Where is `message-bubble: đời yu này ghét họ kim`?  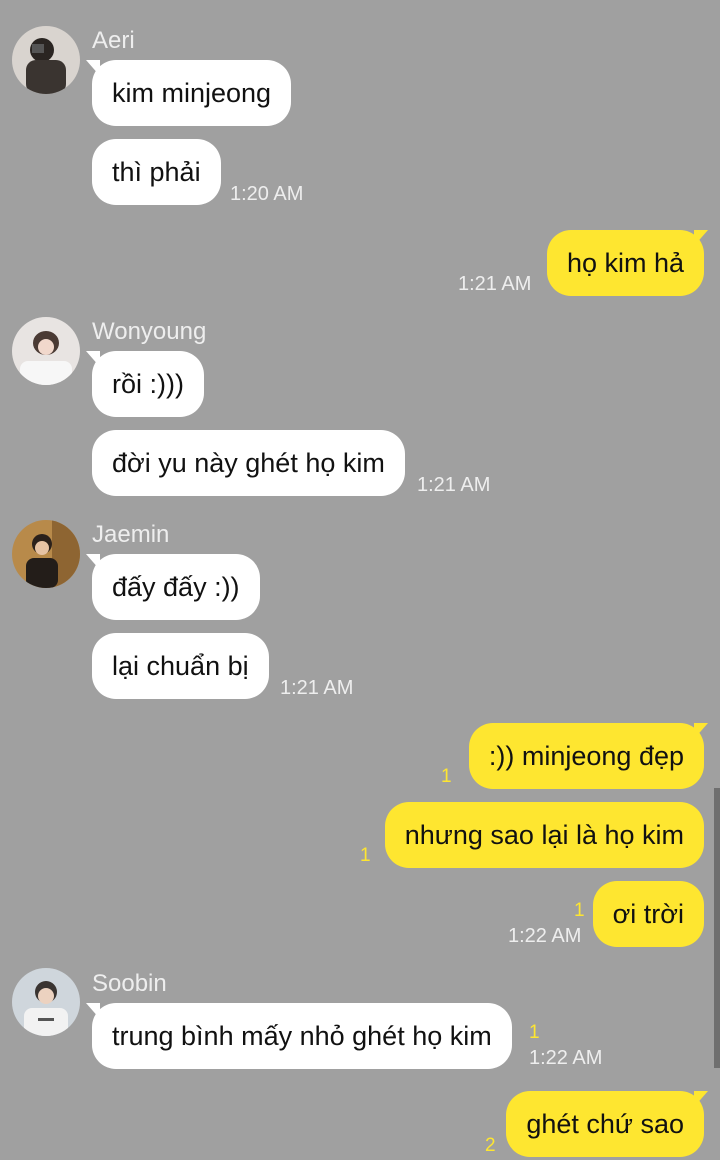
message-bubble: đời yu này ghét họ kim is located at coordinates (248, 463).